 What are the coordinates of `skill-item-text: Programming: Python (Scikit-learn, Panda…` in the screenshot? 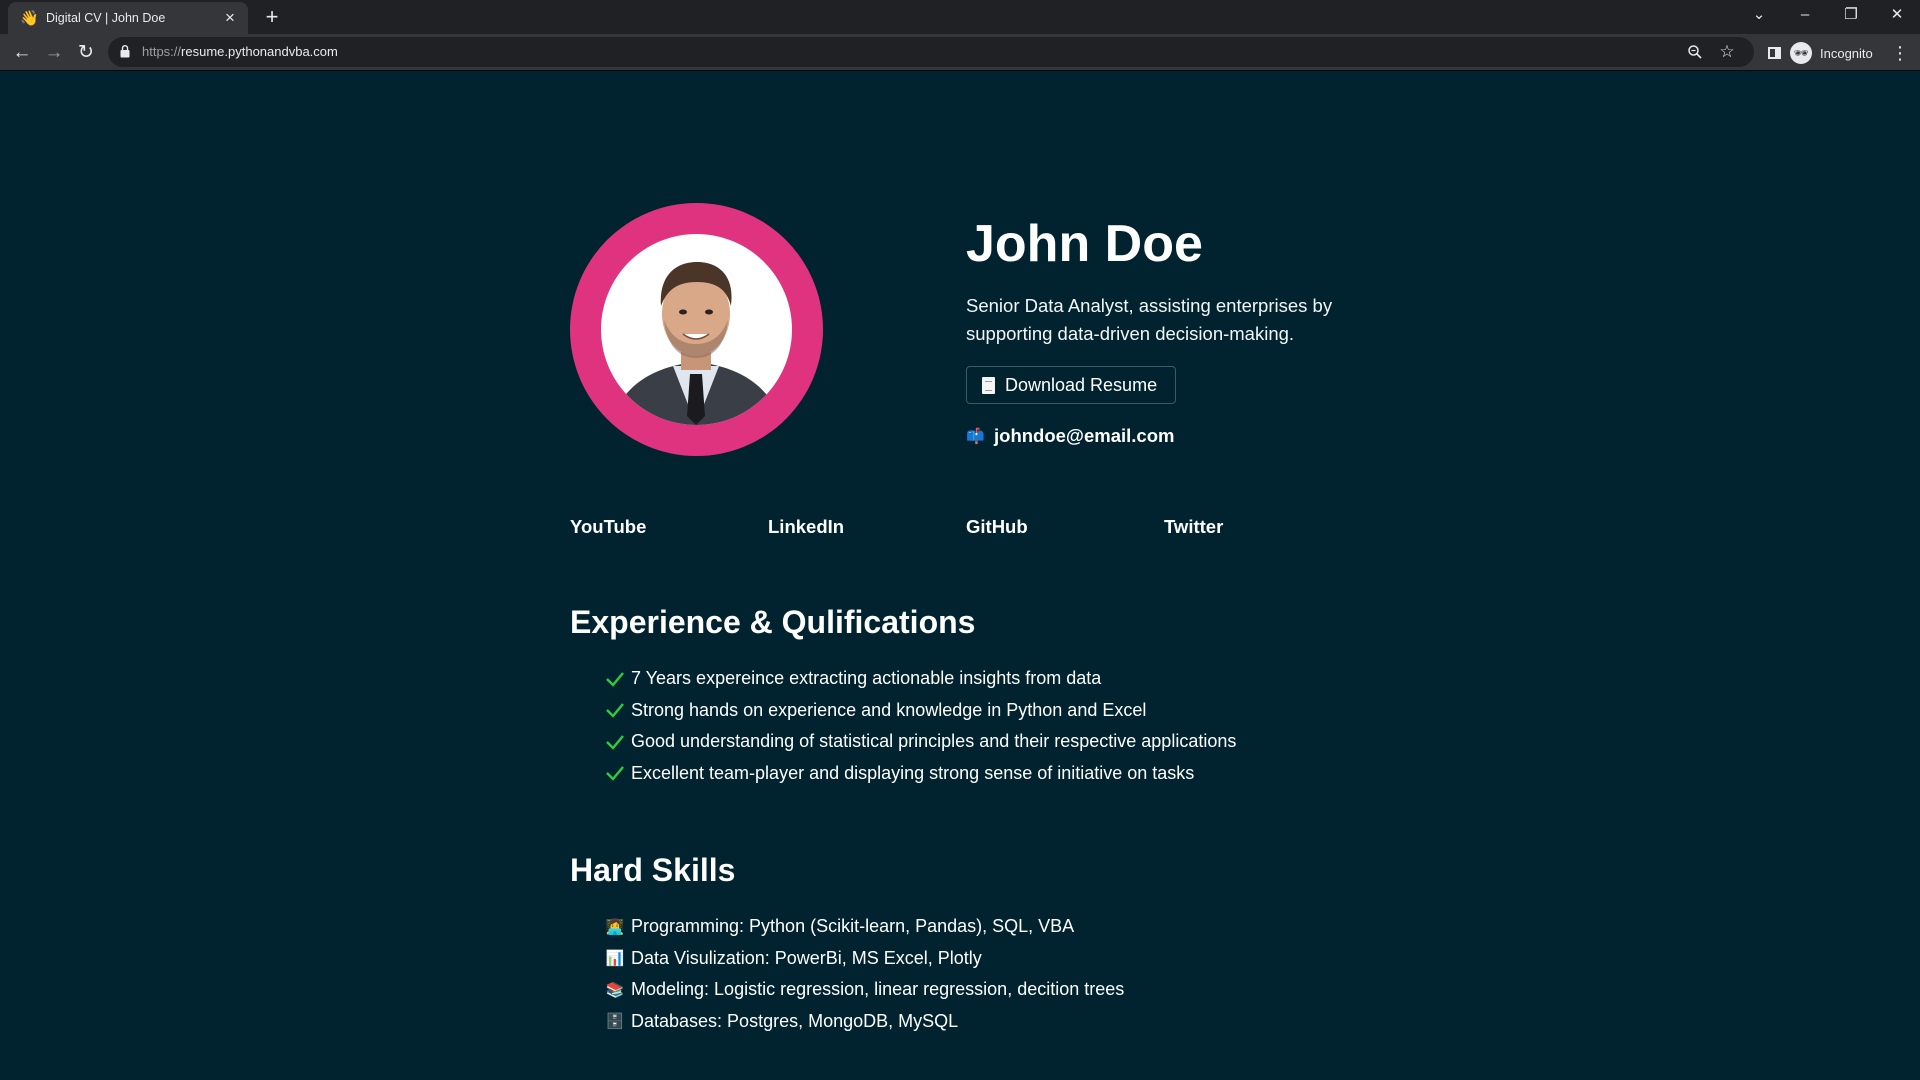 It's located at (853, 926).